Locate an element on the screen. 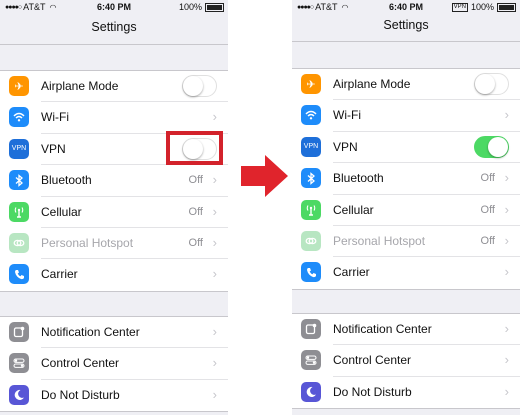  vpn-toggle-highlight-box is located at coordinates (194, 148).